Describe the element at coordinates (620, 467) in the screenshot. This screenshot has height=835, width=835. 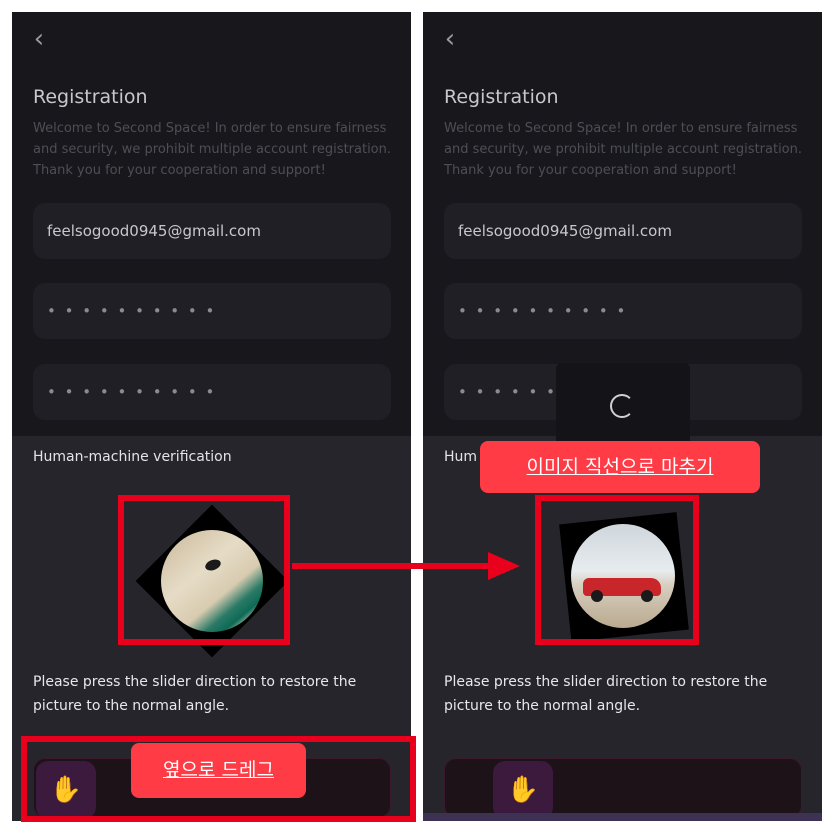
I see `annotation-align-image: 이미지 직선으로 마추기` at that location.